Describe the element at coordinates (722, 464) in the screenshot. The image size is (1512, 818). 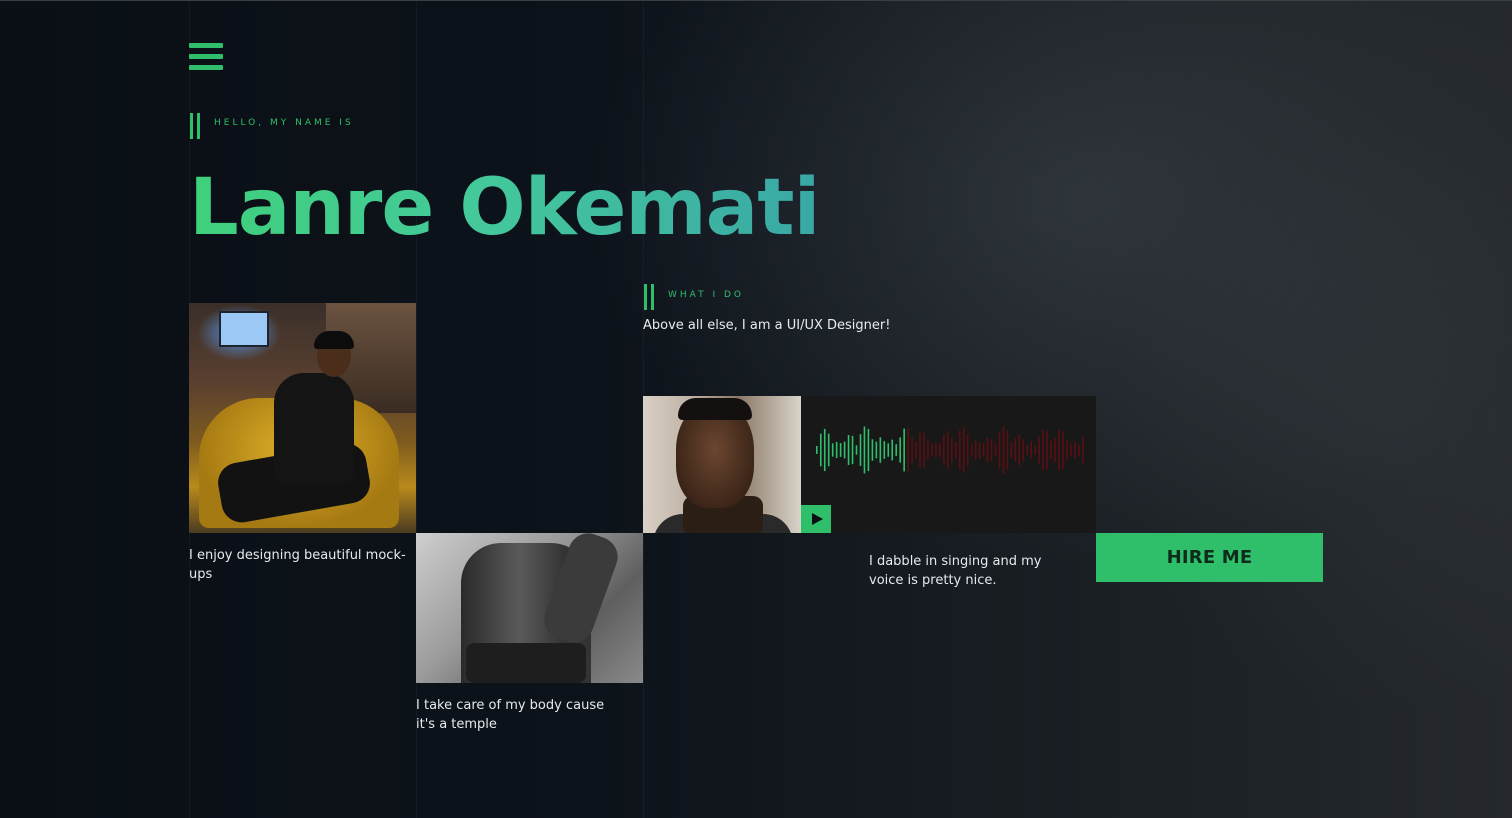
I see `portrait-photo` at that location.